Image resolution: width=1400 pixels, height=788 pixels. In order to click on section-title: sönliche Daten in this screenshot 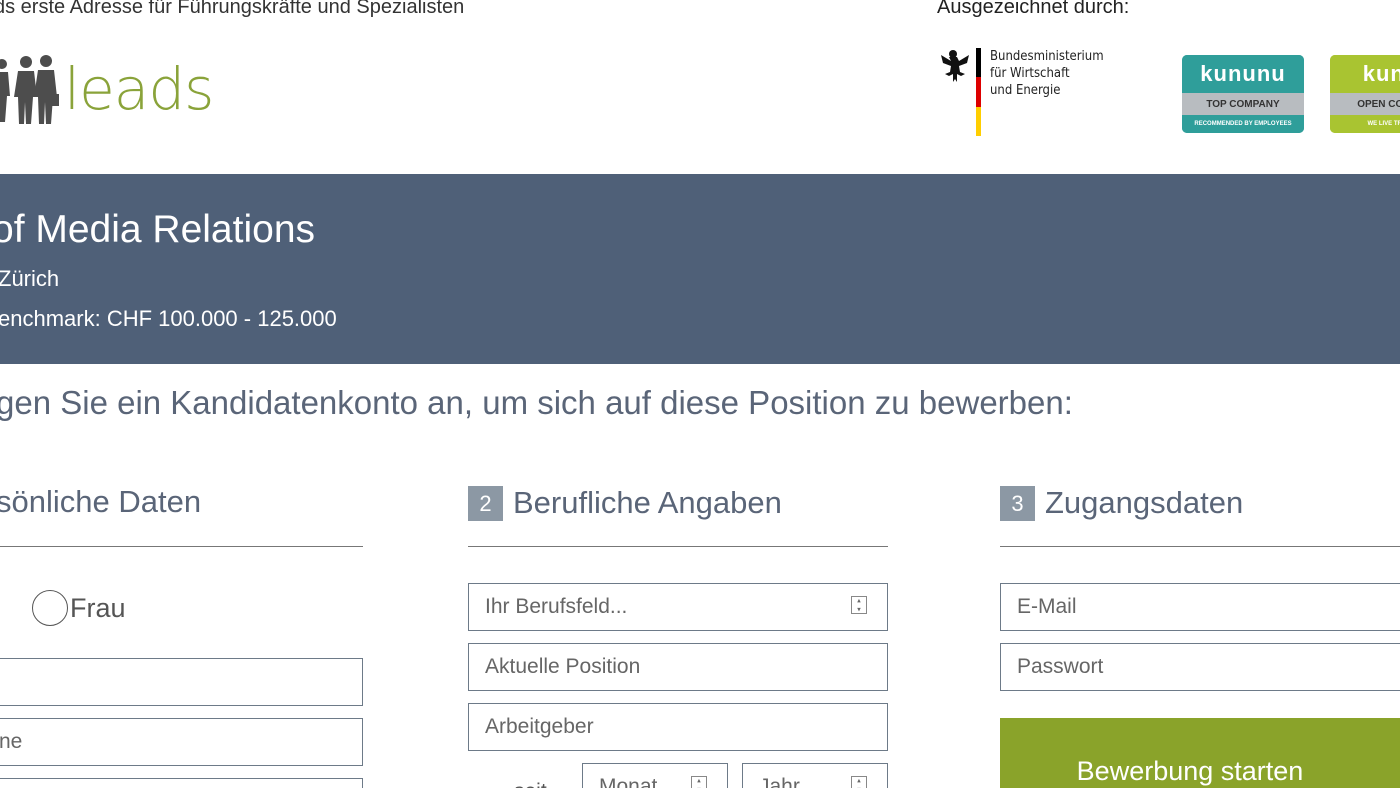, I will do `click(101, 501)`.